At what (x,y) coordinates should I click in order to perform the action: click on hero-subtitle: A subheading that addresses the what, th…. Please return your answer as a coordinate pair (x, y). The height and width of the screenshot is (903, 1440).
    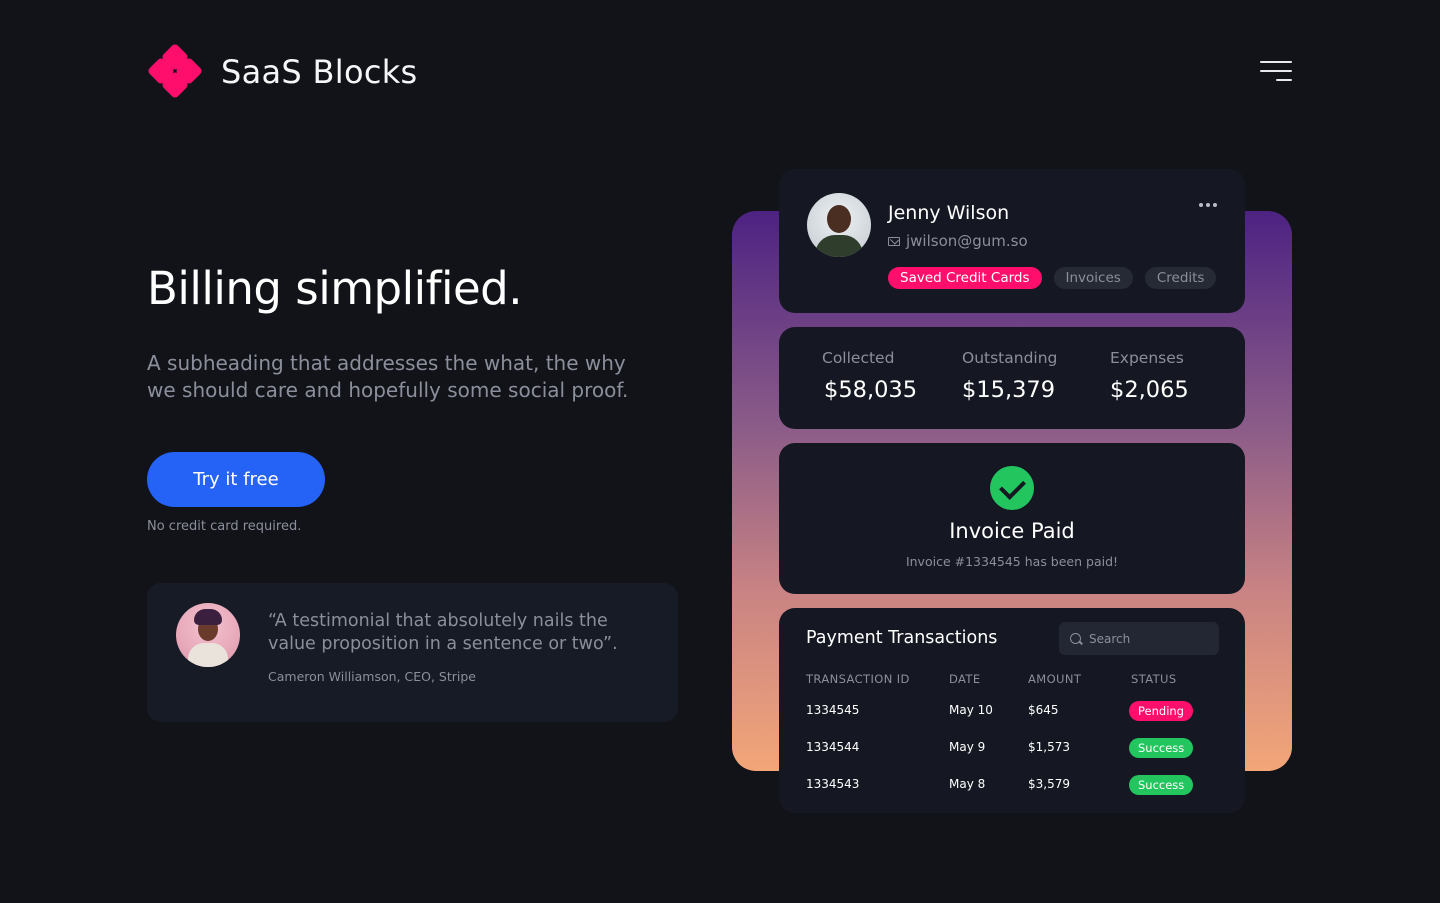
    Looking at the image, I should click on (388, 376).